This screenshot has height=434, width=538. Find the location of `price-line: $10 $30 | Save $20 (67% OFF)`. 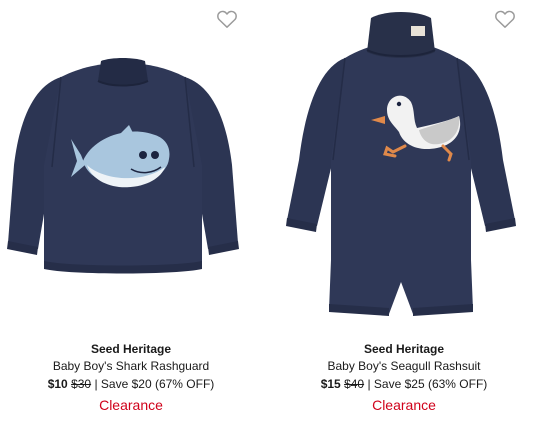

price-line: $10 $30 | Save $20 (67% OFF) is located at coordinates (131, 386).